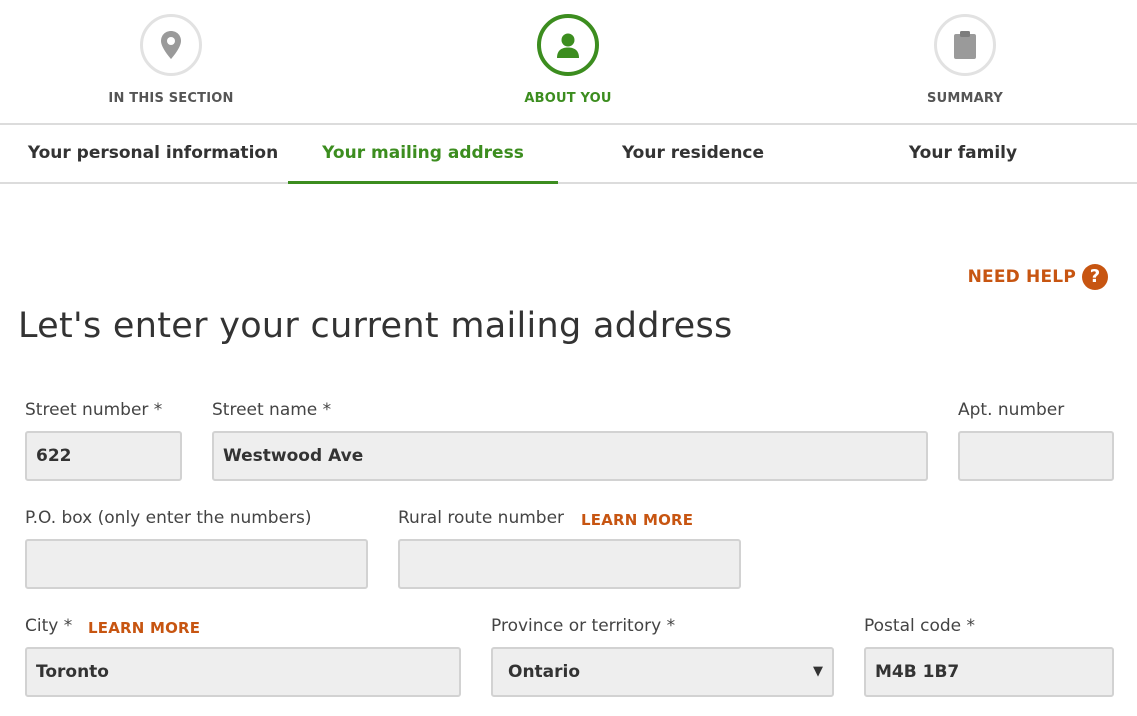 This screenshot has height=716, width=1137. What do you see at coordinates (1095, 277) in the screenshot?
I see `question-icon: ?` at bounding box center [1095, 277].